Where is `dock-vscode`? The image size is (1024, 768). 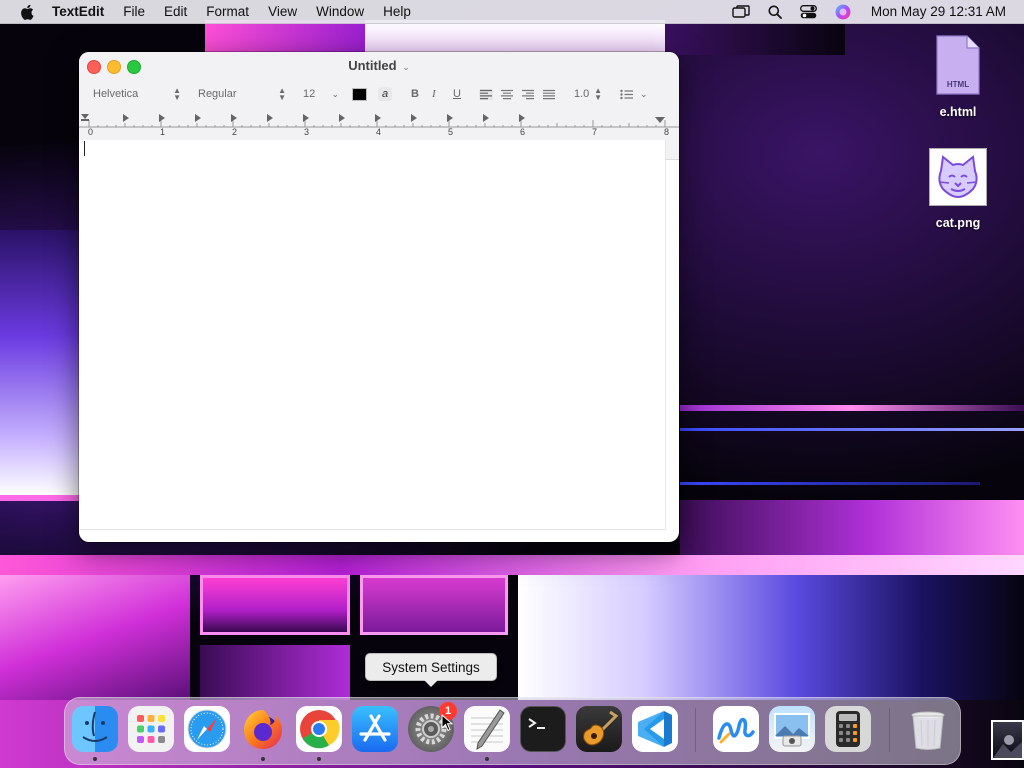
dock-vscode is located at coordinates (655, 729).